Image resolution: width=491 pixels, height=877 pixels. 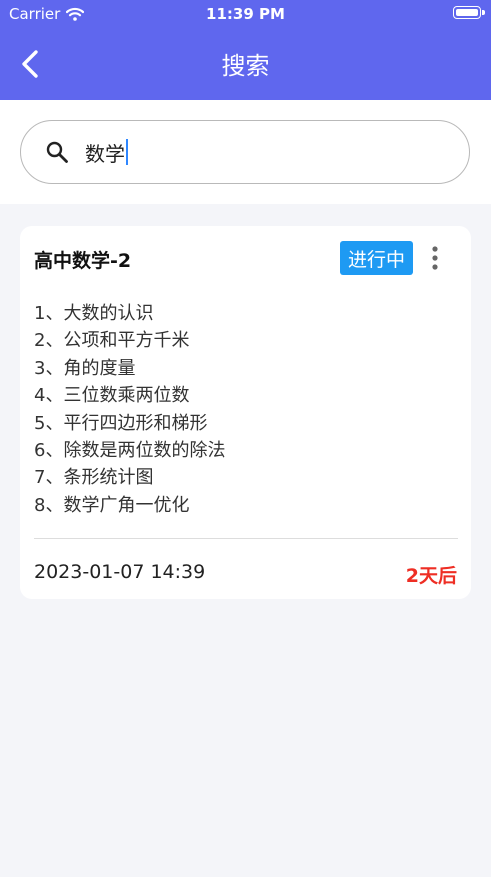 I want to click on page-title: 搜索, so click(x=245, y=66).